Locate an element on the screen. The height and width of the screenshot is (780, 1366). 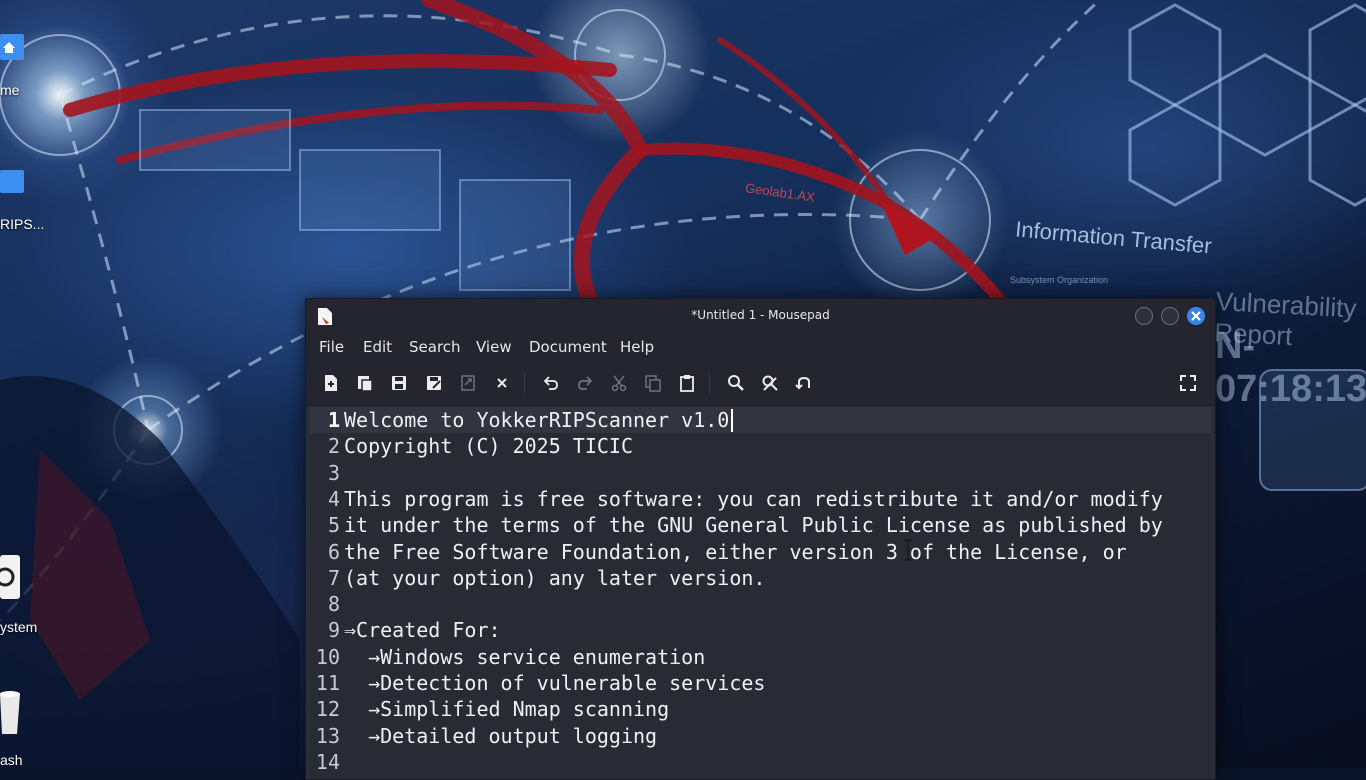
maximize-button is located at coordinates (1170, 316).